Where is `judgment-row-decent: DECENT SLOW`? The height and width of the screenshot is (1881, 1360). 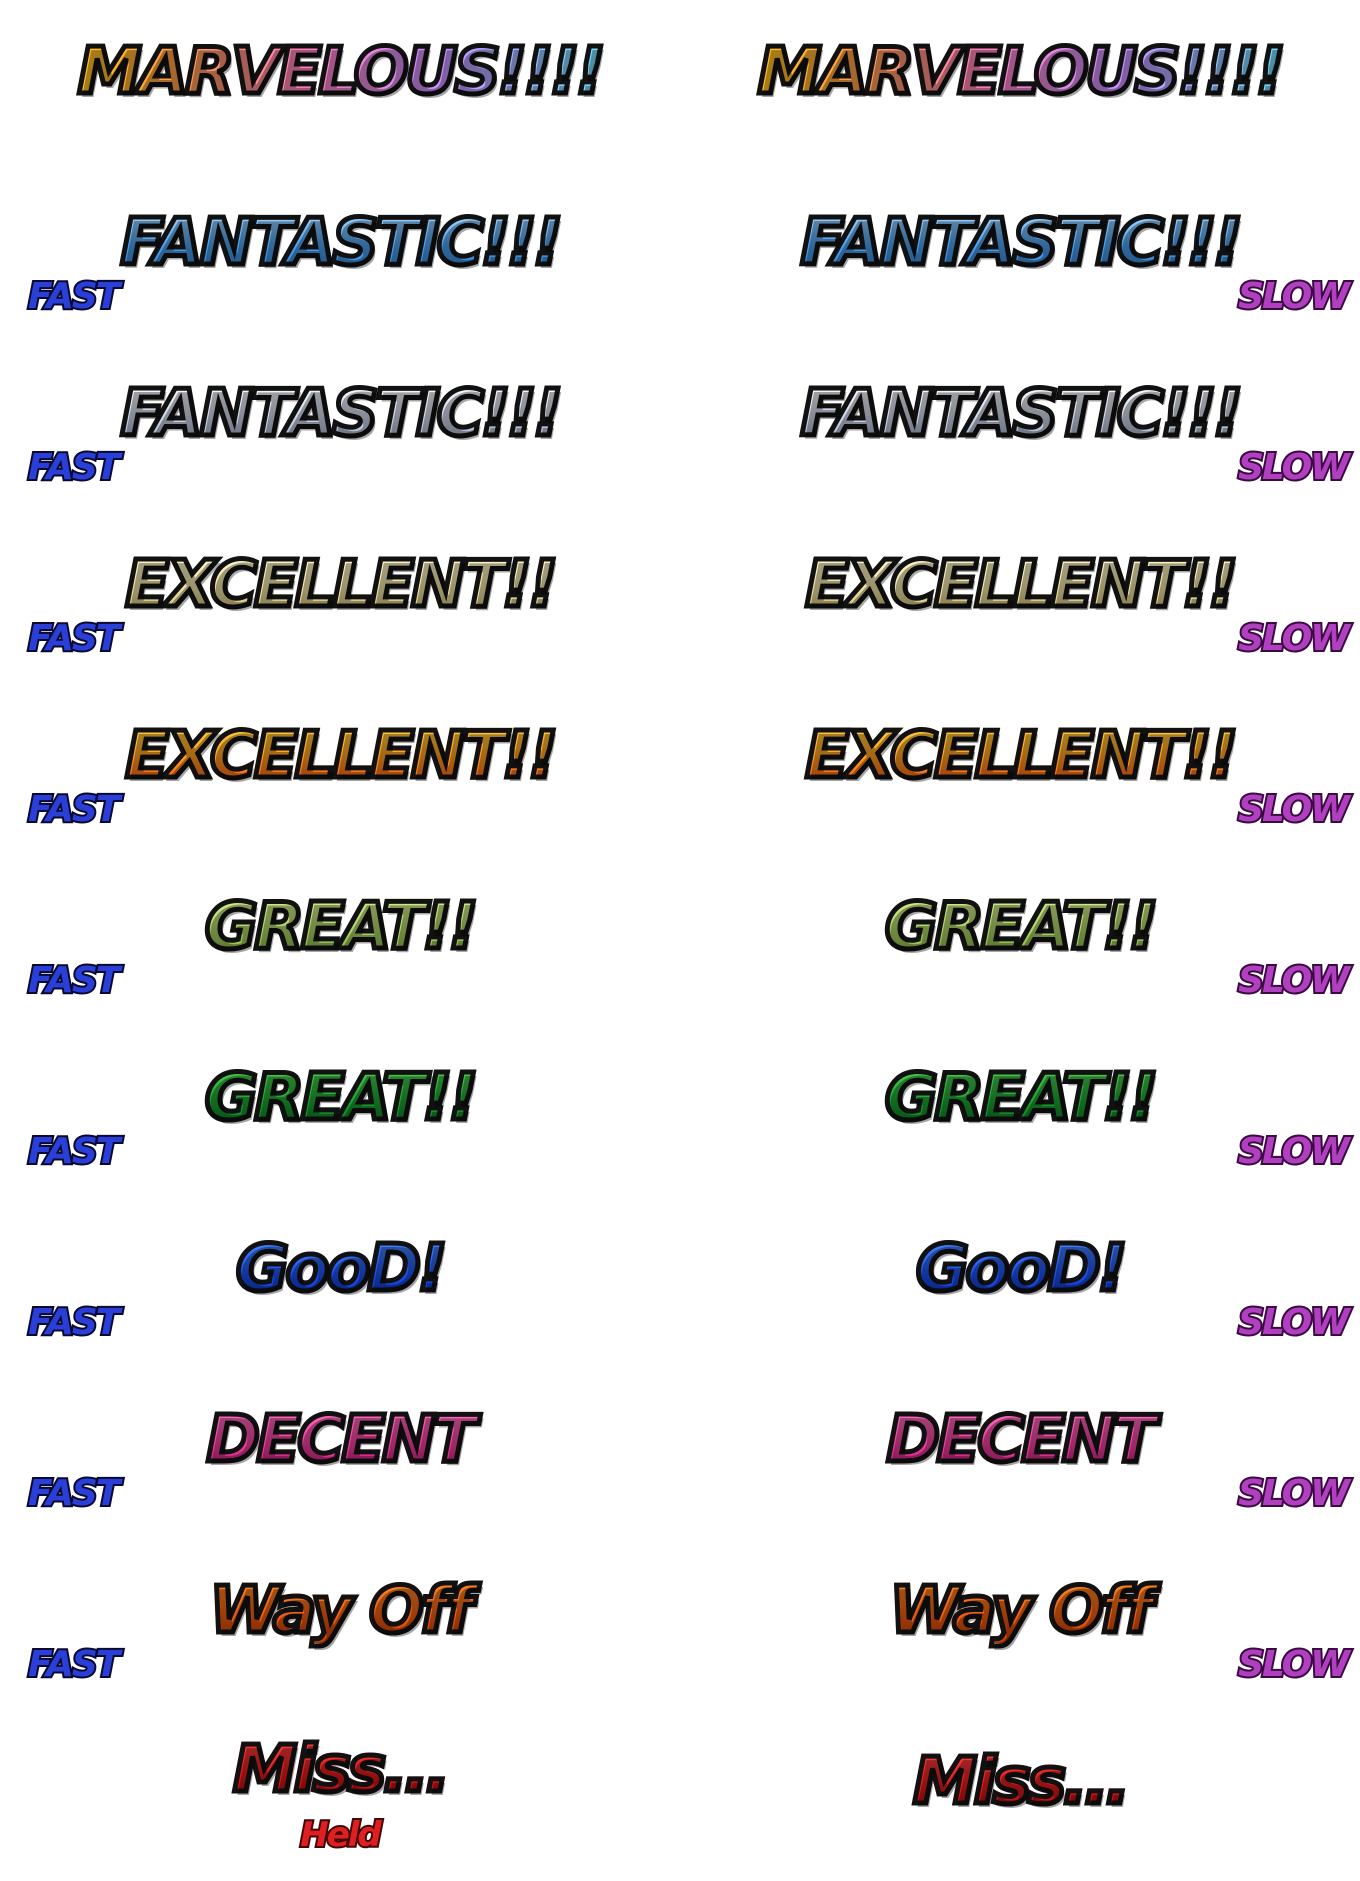
judgment-row-decent: DECENT SLOW is located at coordinates (1020, 1453).